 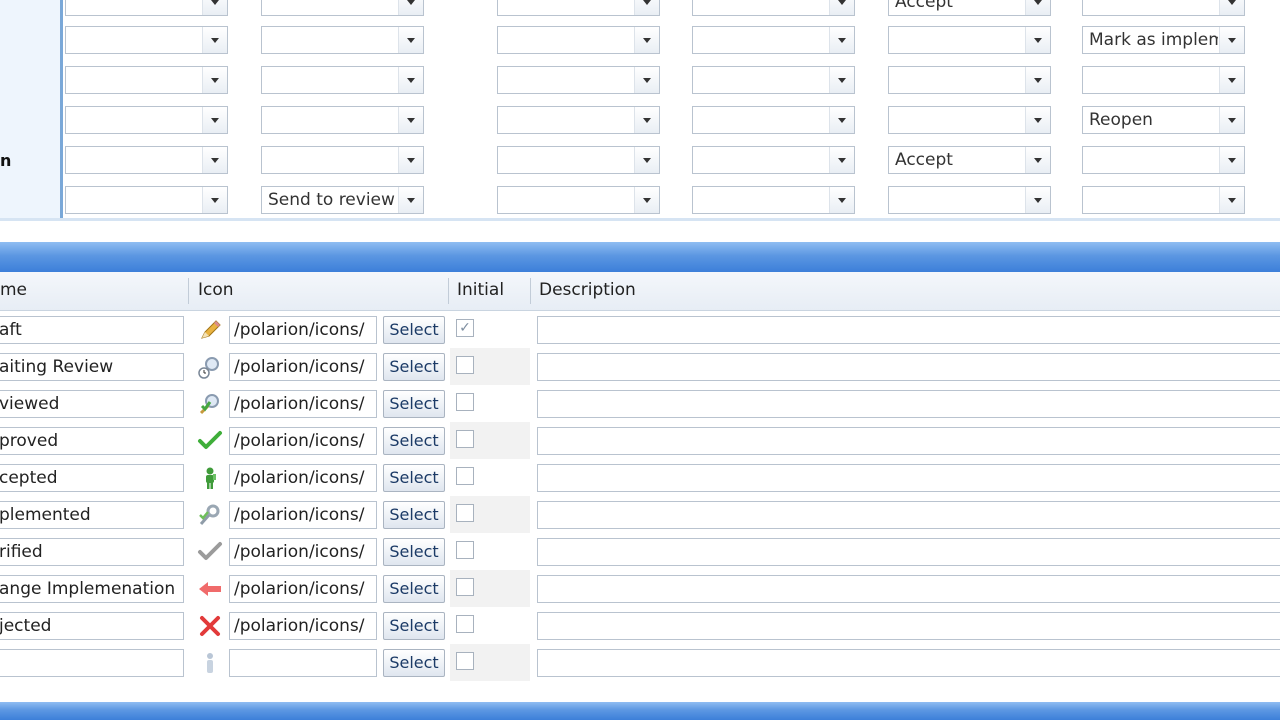 What do you see at coordinates (92, 552) in the screenshot?
I see `state-name-input: rified` at bounding box center [92, 552].